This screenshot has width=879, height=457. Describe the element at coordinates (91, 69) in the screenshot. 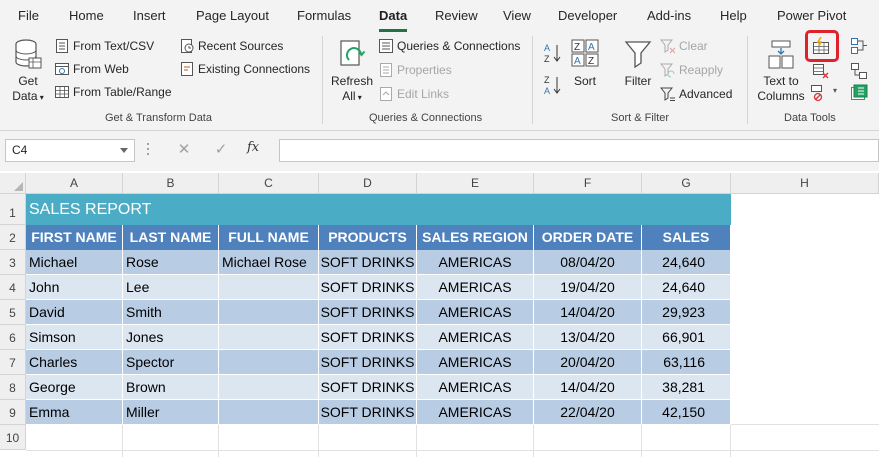

I see `from-web-button: From Web` at that location.